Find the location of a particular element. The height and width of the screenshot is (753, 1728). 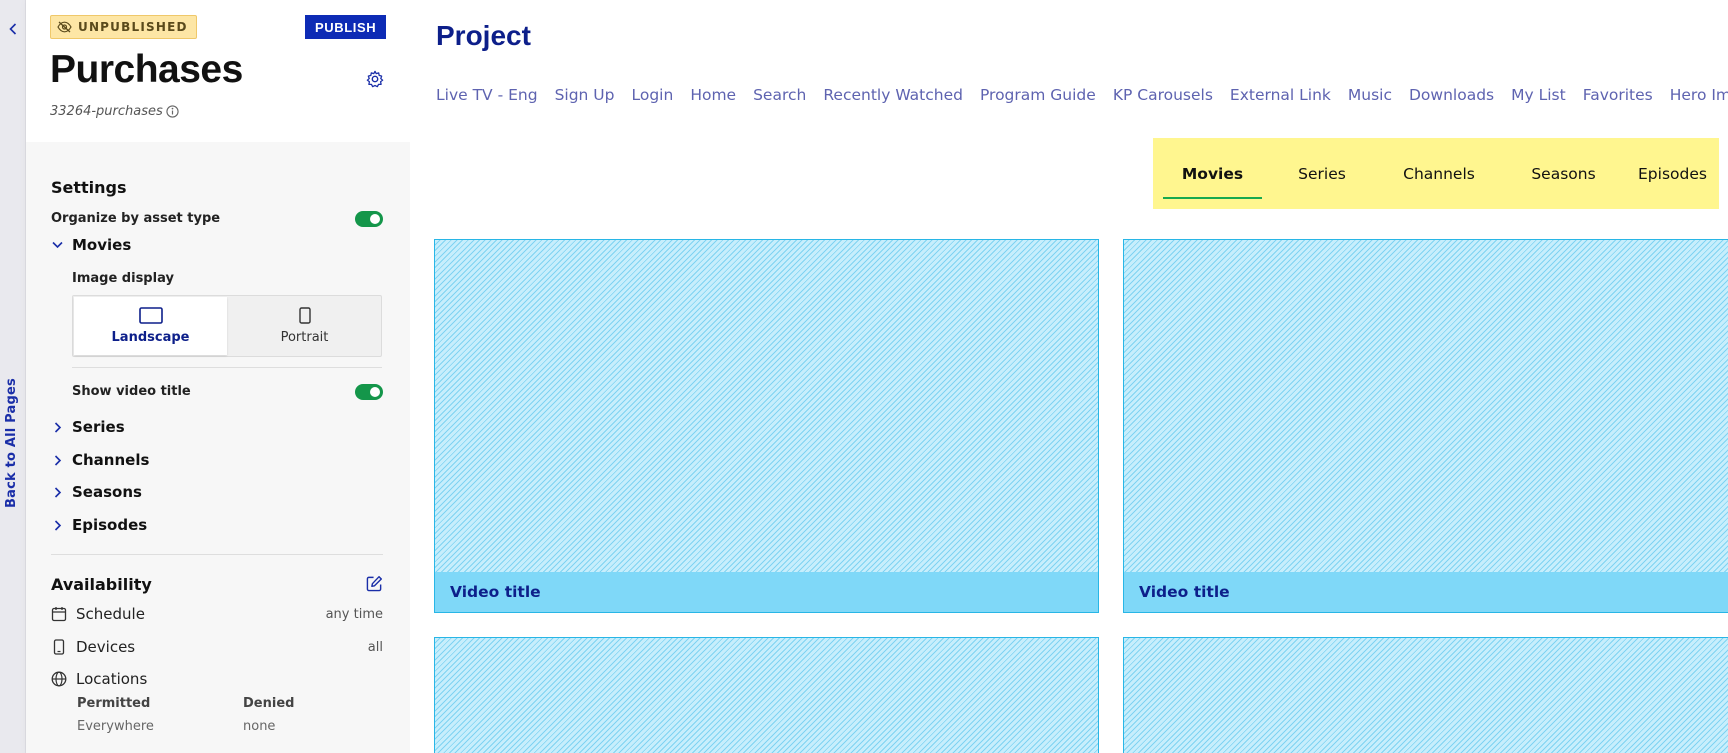

tree-item-label: Series is located at coordinates (98, 427).